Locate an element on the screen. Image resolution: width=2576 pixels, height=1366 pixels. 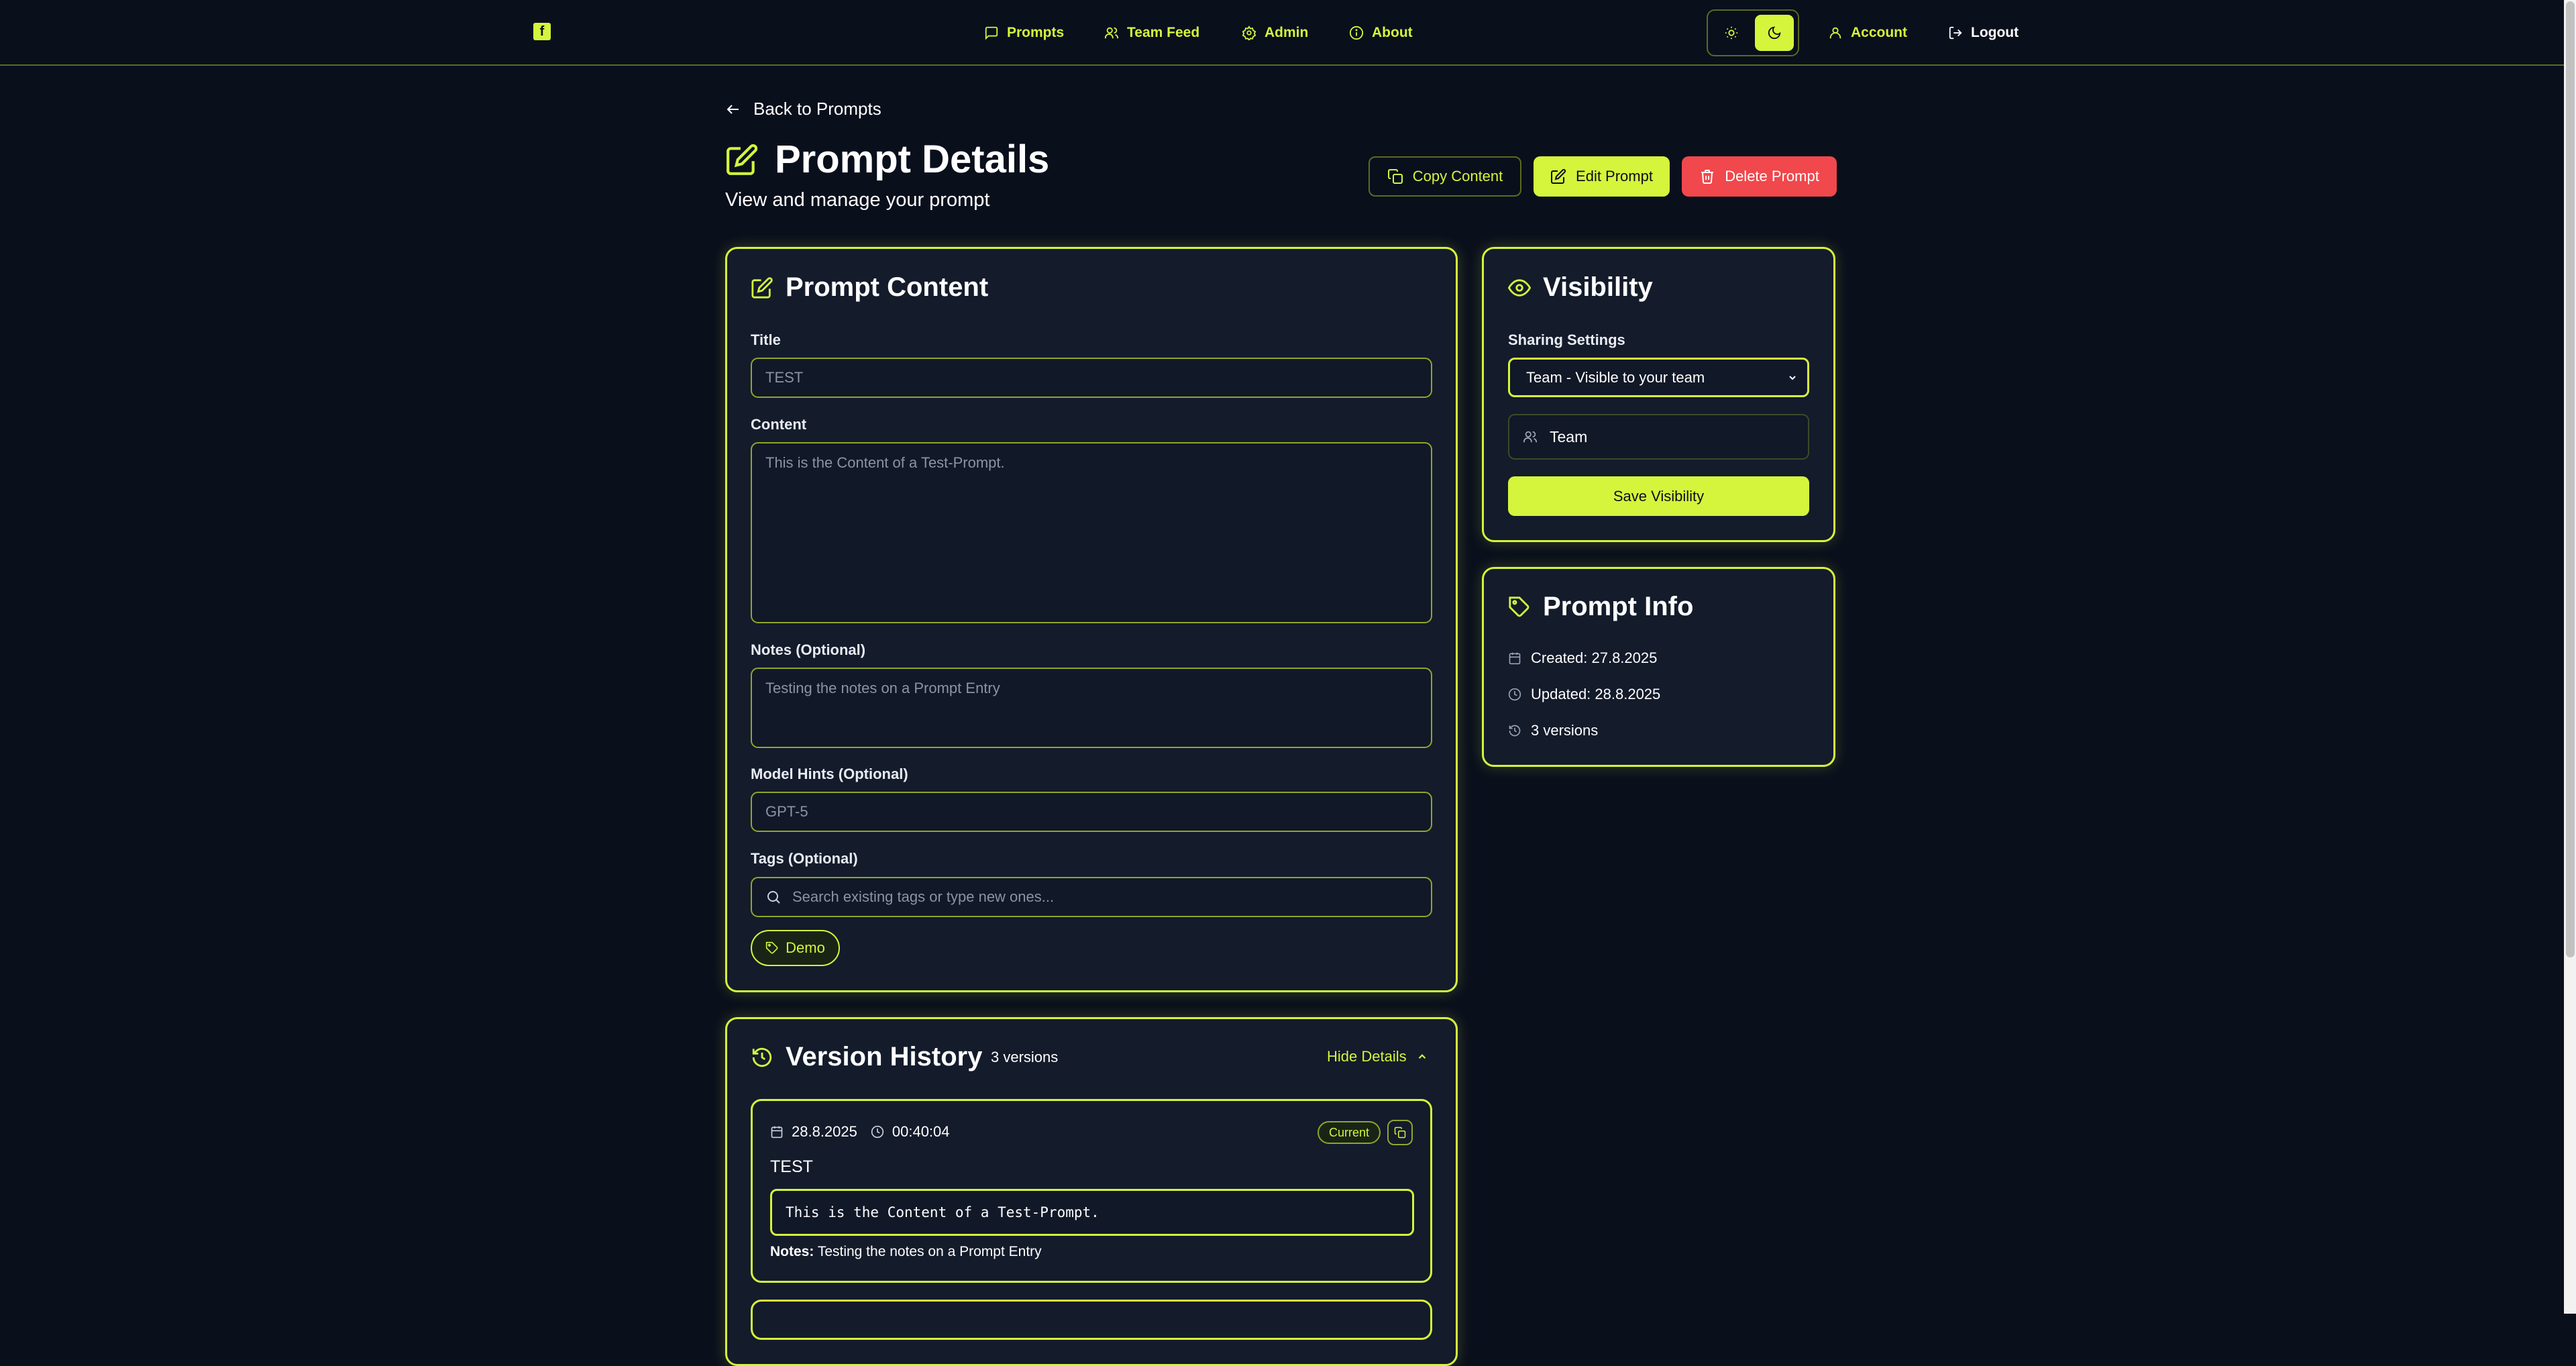
nav-team-feed-label: Team Feed is located at coordinates (1163, 32).